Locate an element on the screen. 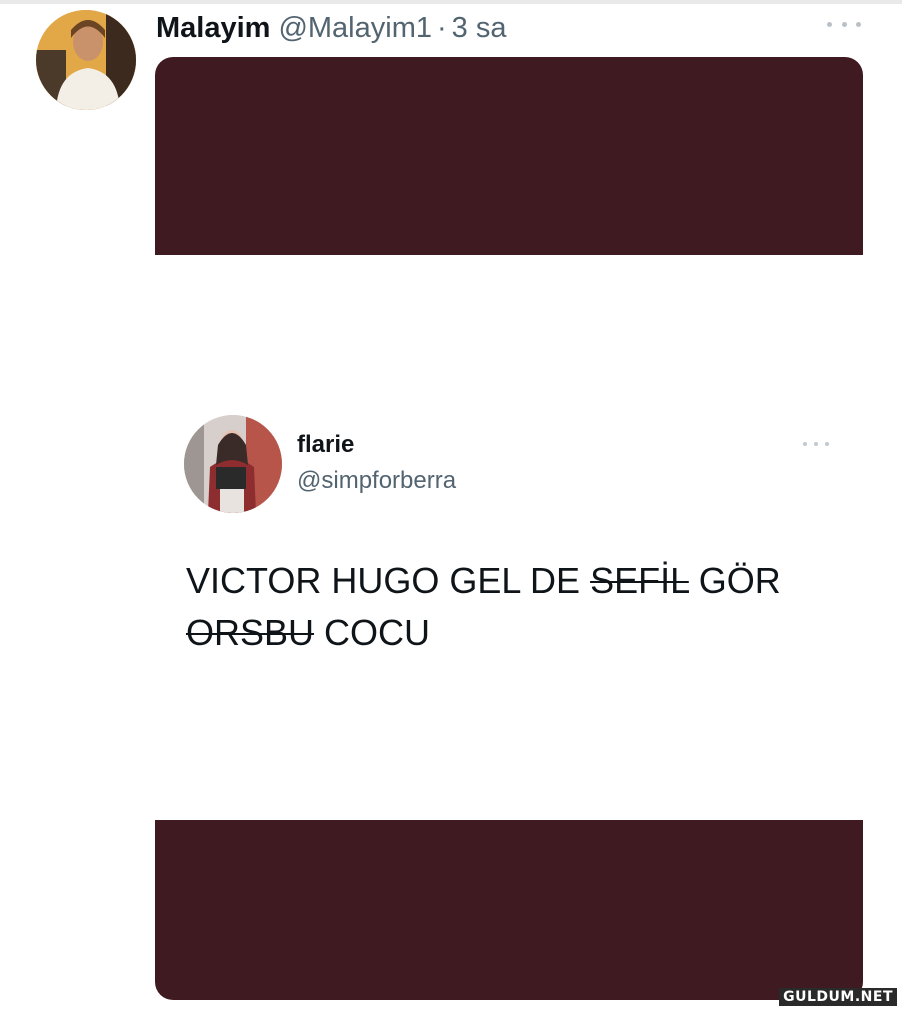 Image resolution: width=902 pixels, height=1009 pixels. tweet-header: Malayim @Malayim1 · 3 sa is located at coordinates (331, 28).